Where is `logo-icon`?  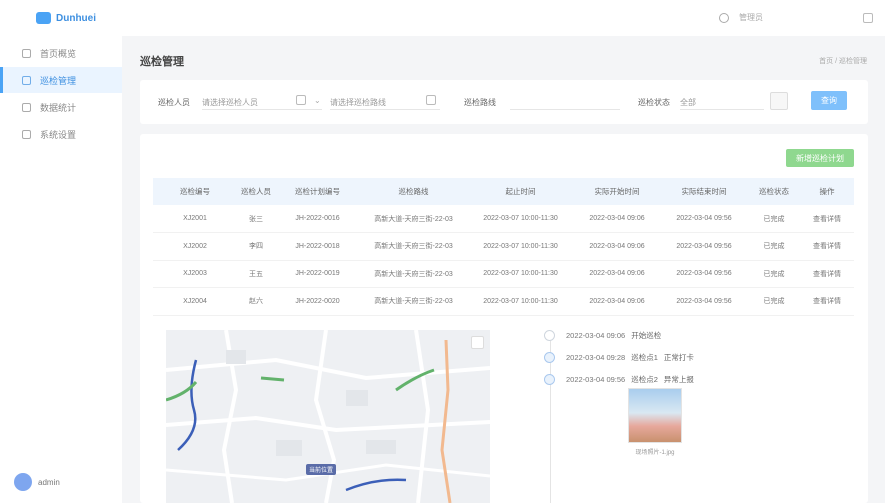
logo-icon is located at coordinates (43, 18).